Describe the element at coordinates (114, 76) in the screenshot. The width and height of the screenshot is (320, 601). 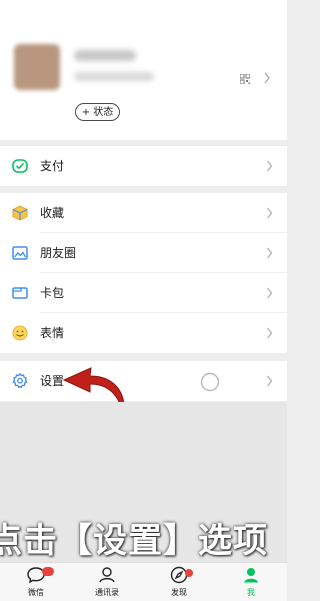
I see `profile-id-blurred` at that location.